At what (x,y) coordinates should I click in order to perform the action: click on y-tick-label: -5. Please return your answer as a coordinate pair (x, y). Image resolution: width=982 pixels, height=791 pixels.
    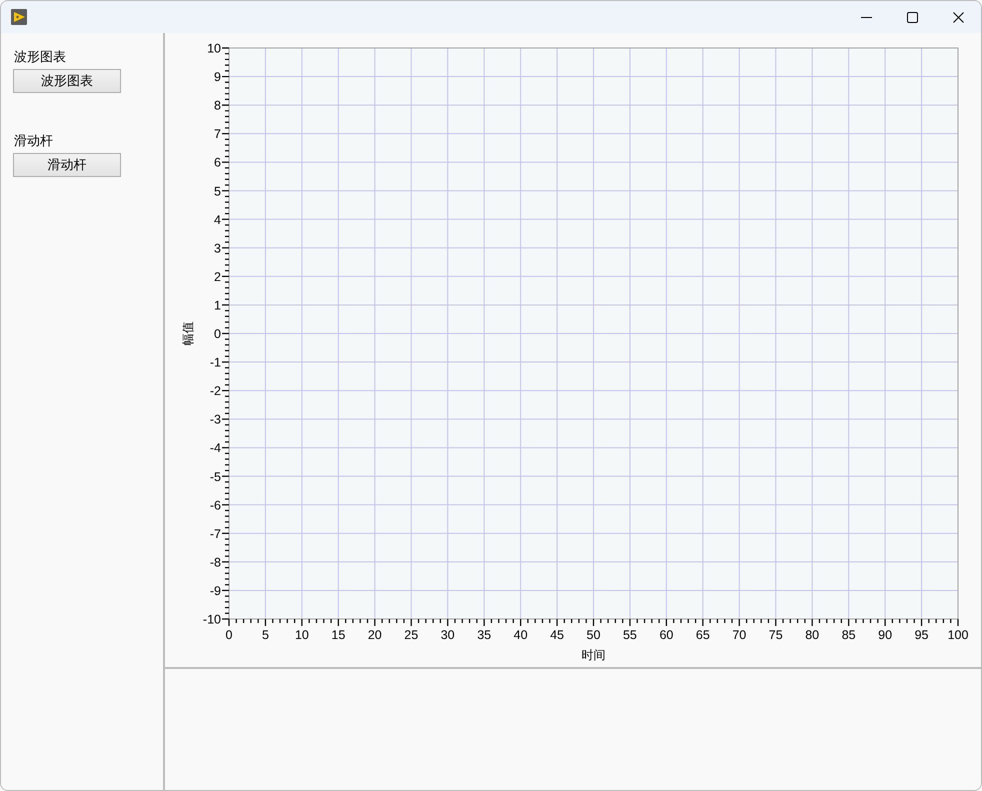
    Looking at the image, I should click on (215, 477).